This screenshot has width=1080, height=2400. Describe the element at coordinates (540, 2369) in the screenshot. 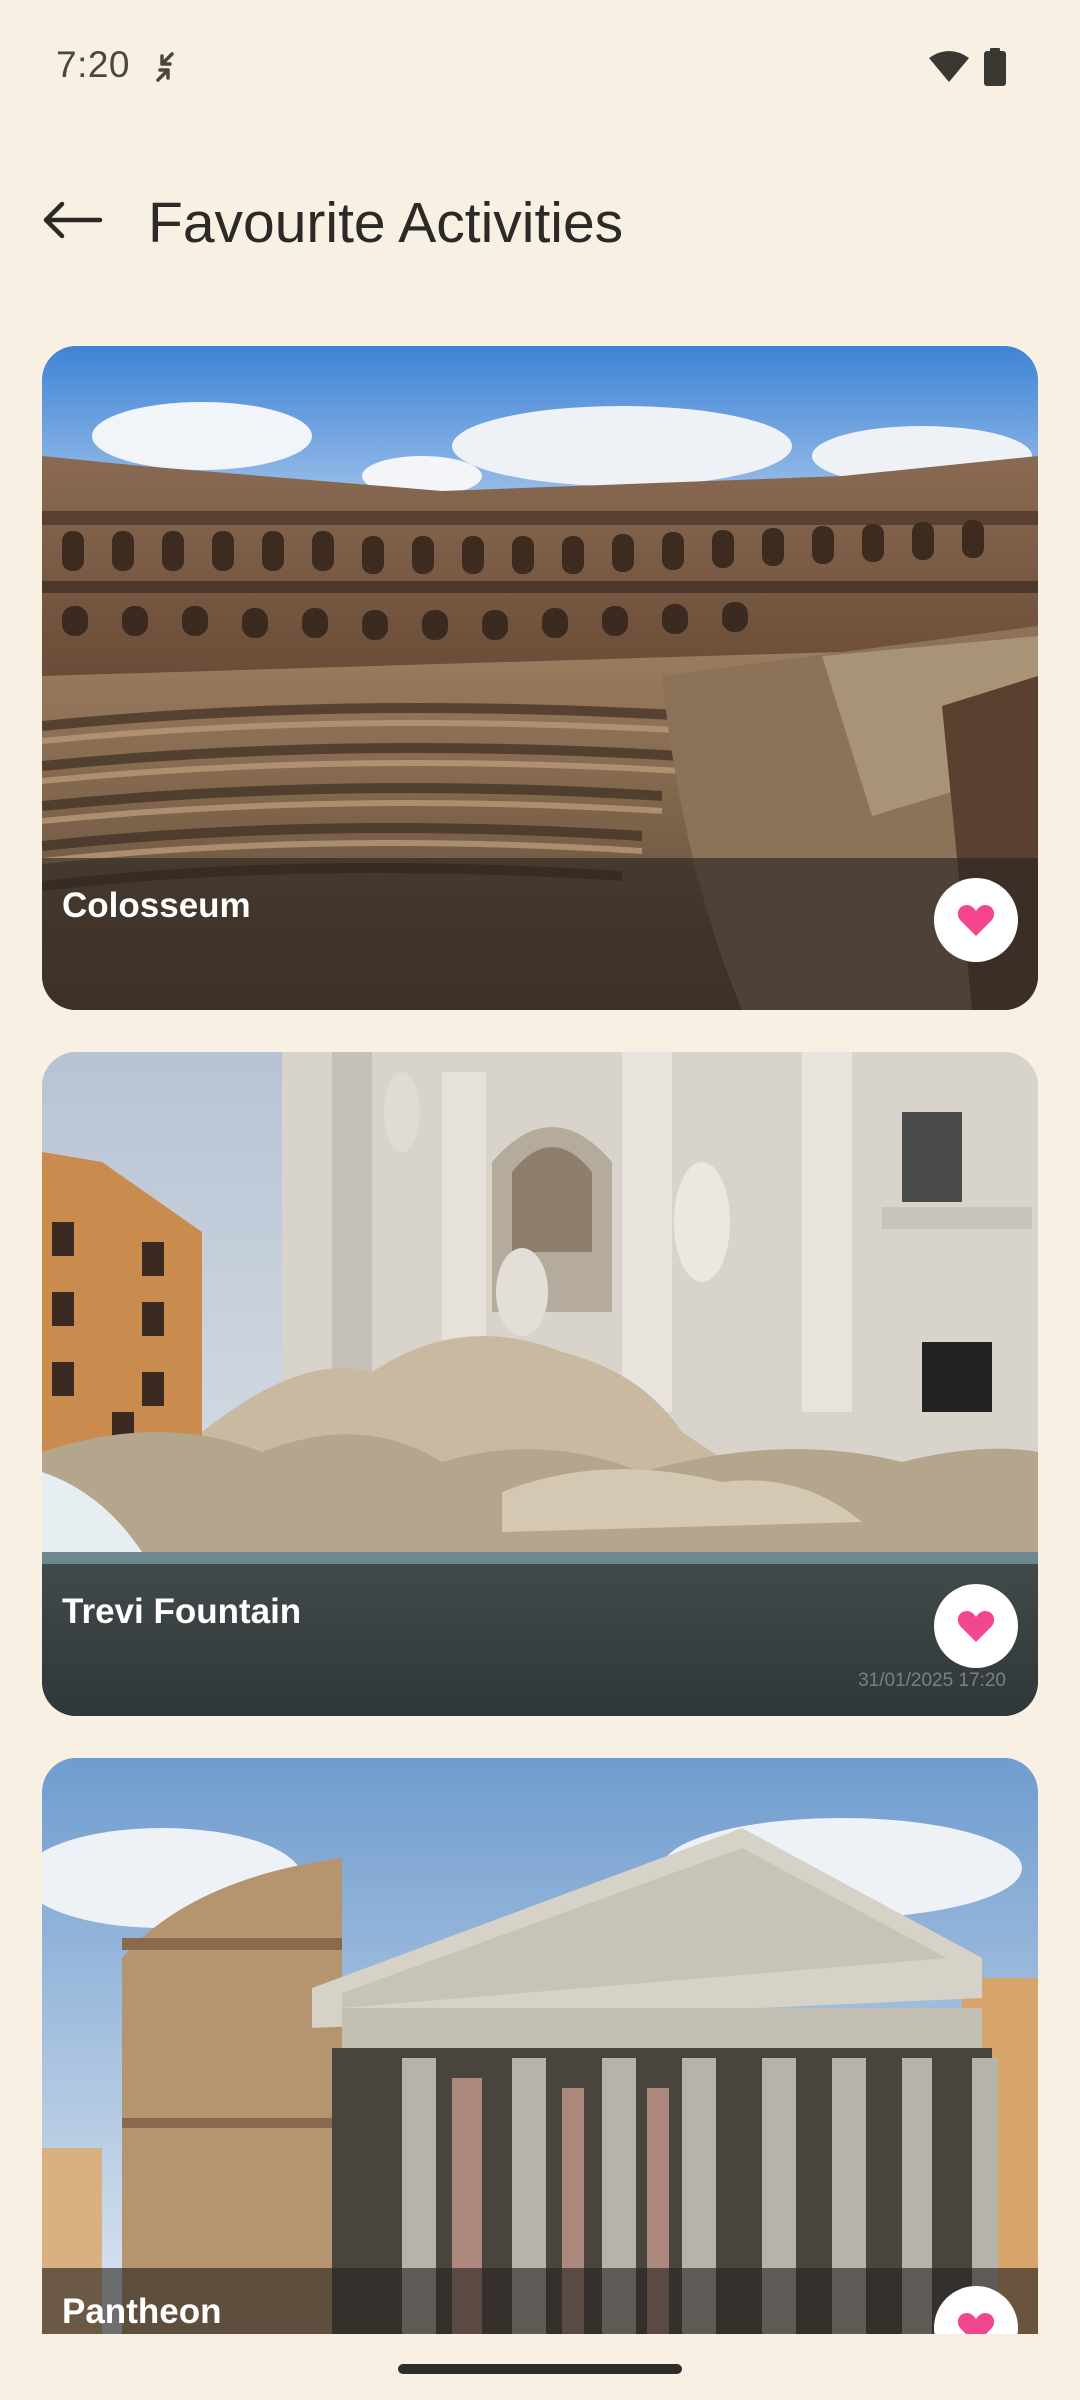

I see `gesture-nav-handle` at that location.